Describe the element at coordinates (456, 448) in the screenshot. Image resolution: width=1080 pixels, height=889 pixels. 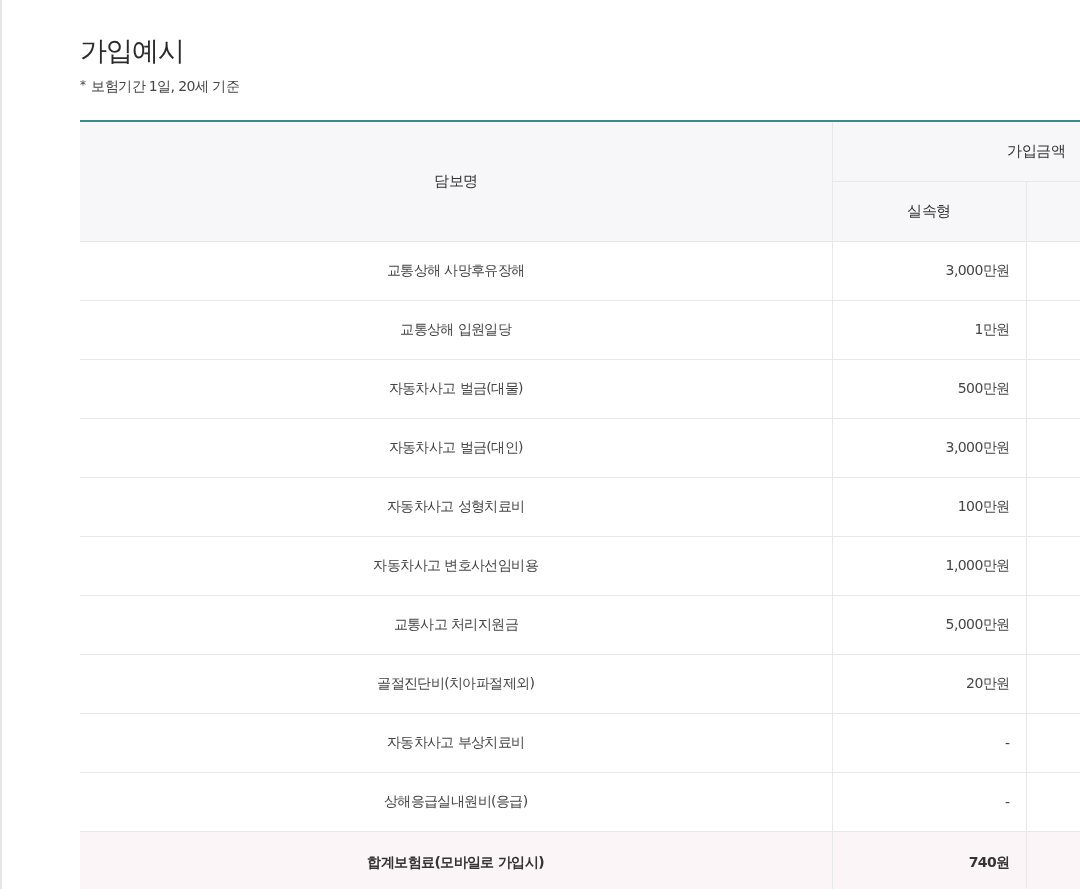
I see `table-cell: 자동차사고 벌금(대인)` at that location.